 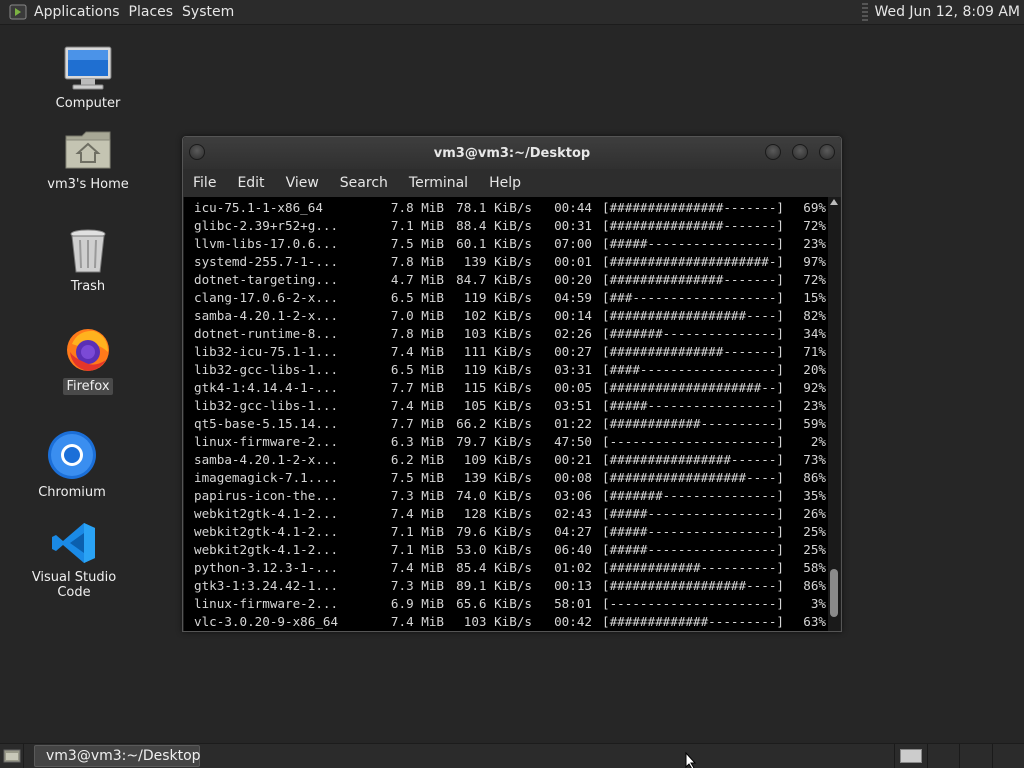 I want to click on download-size: 4.7 MiB, so click(x=417, y=279).